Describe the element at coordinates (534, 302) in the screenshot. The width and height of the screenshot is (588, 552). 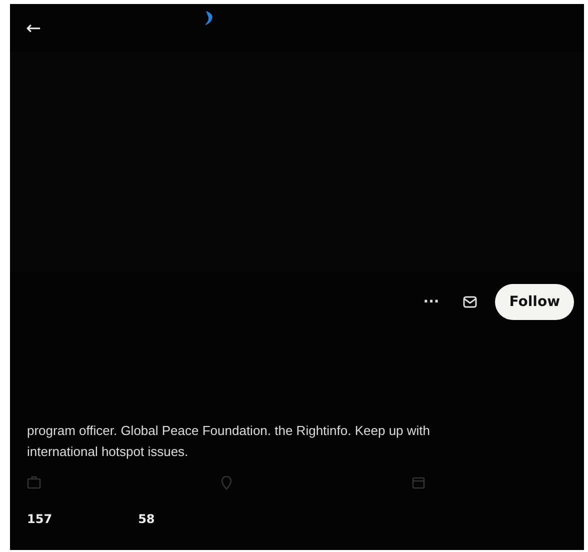
I see `follow-button: Follow` at that location.